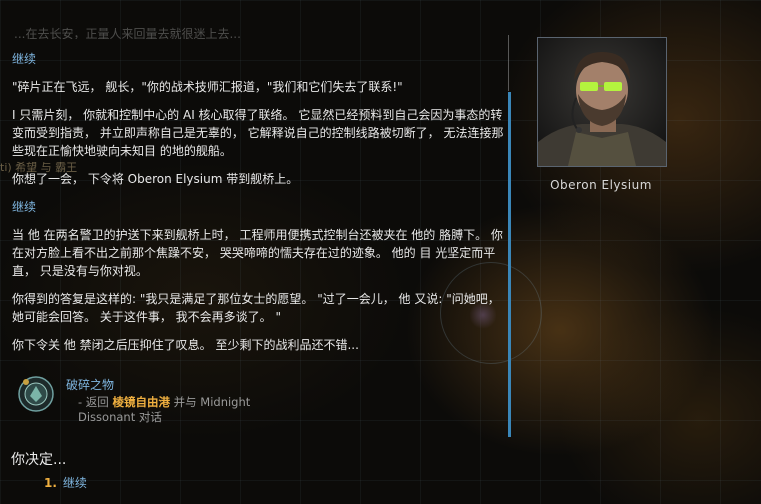  Describe the element at coordinates (207, 87) in the screenshot. I see `dialog-line: "碎片正在飞远， 舰长，"你的战术技师汇报道，"我们和它们失去了联系!"` at that location.